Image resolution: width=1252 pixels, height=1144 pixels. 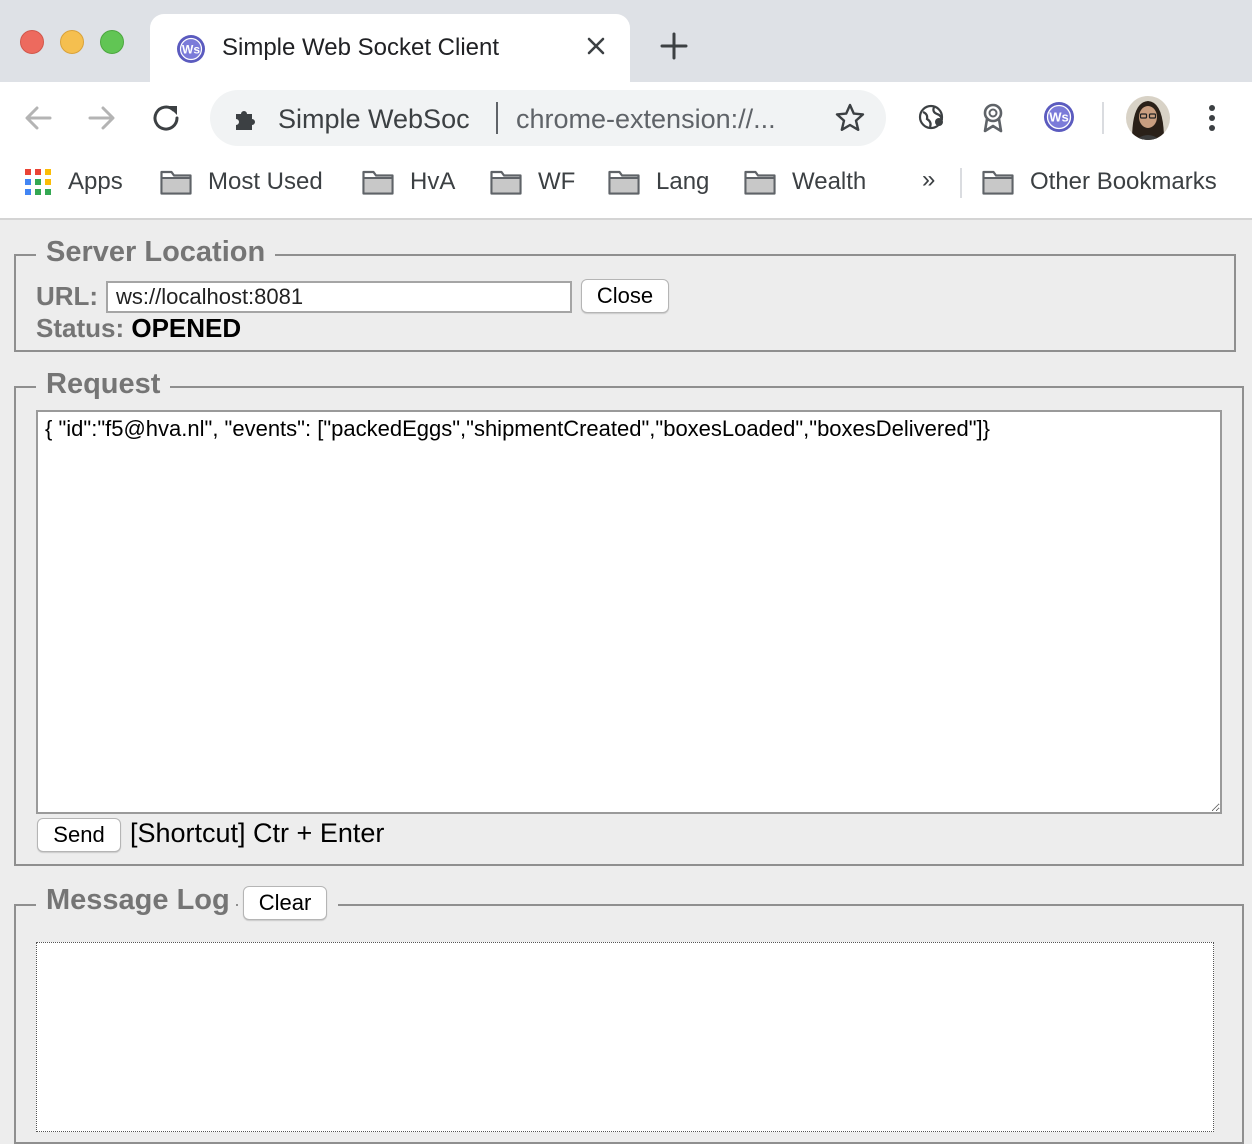 What do you see at coordinates (136, 900) in the screenshot?
I see `message-log-legend: Message Log` at bounding box center [136, 900].